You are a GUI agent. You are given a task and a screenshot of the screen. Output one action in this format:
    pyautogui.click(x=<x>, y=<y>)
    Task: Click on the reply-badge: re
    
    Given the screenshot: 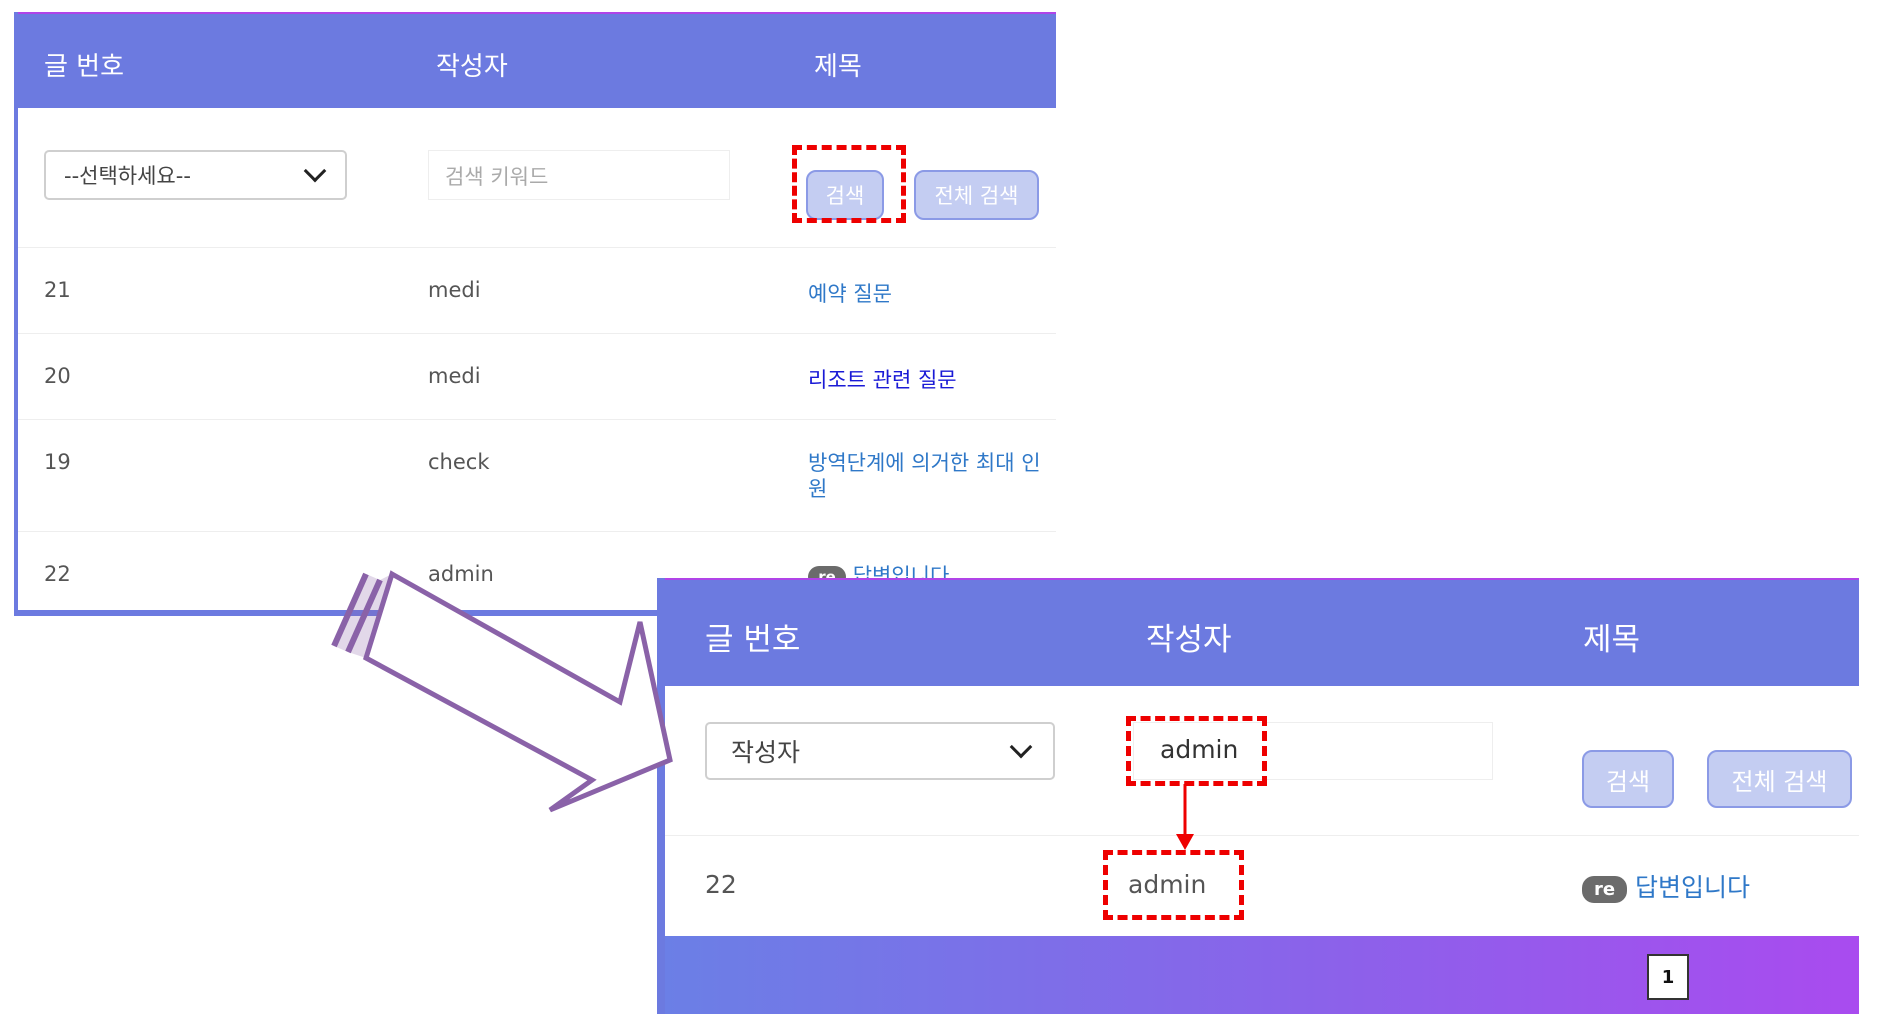 What is the action you would take?
    pyautogui.click(x=1604, y=889)
    